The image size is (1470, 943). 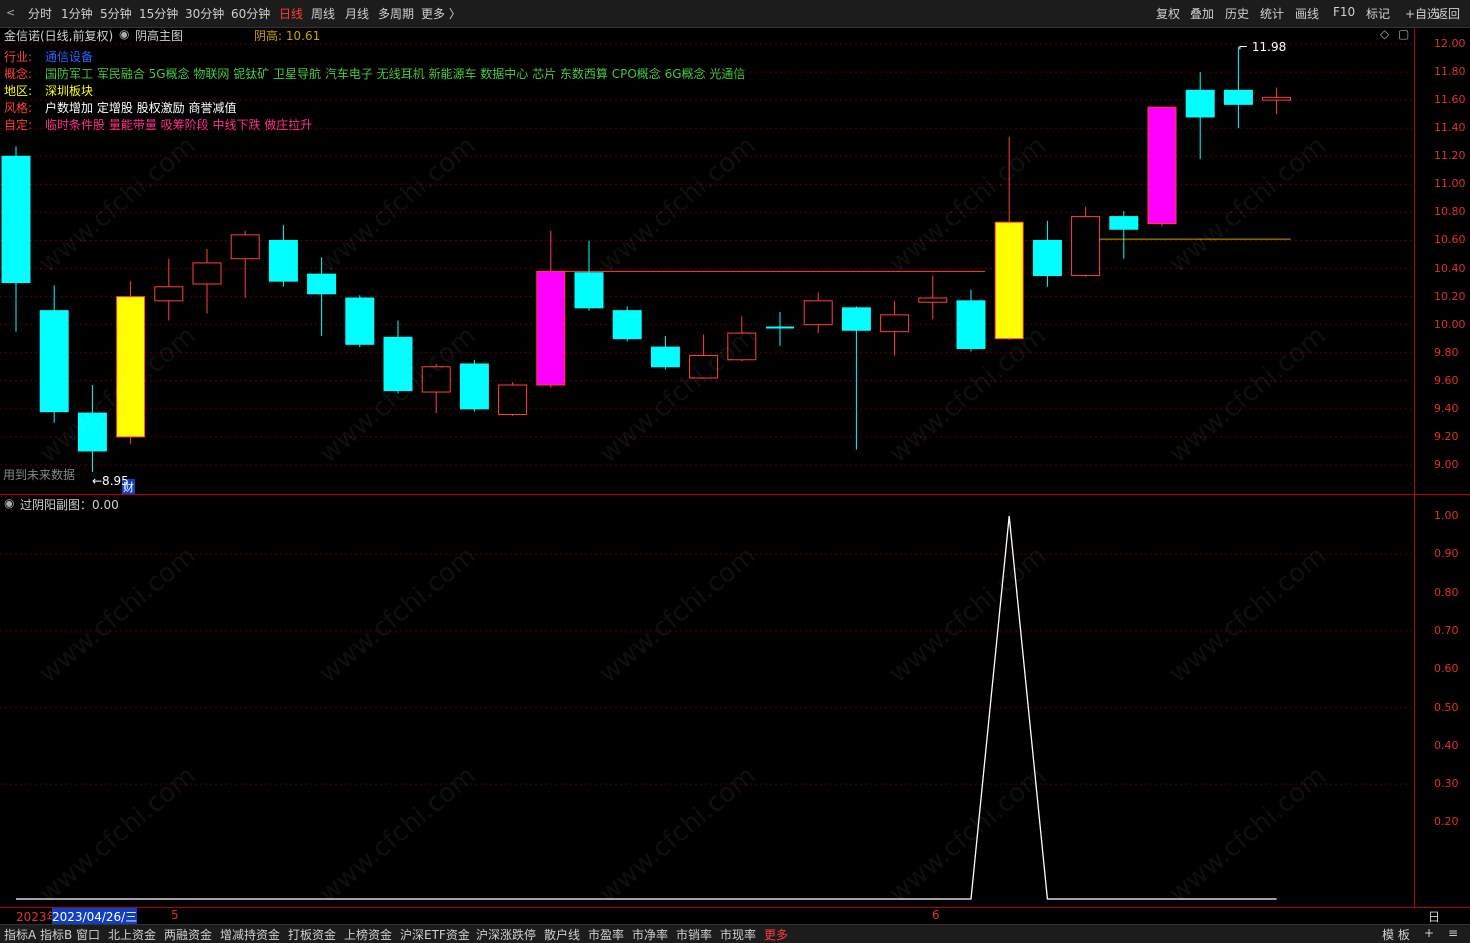 What do you see at coordinates (1168, 13) in the screenshot?
I see `toolbar-button: 复权` at bounding box center [1168, 13].